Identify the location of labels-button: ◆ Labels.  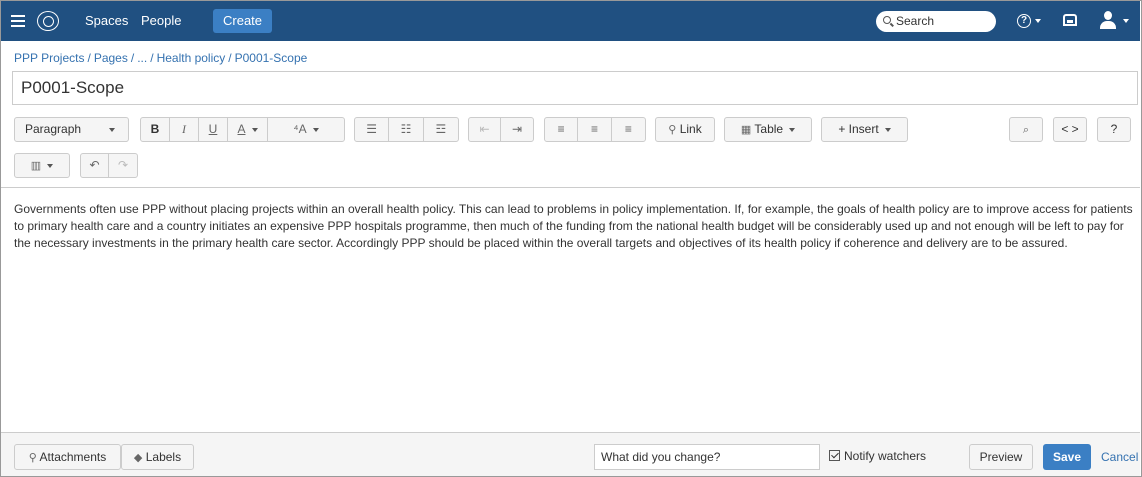
(157, 457).